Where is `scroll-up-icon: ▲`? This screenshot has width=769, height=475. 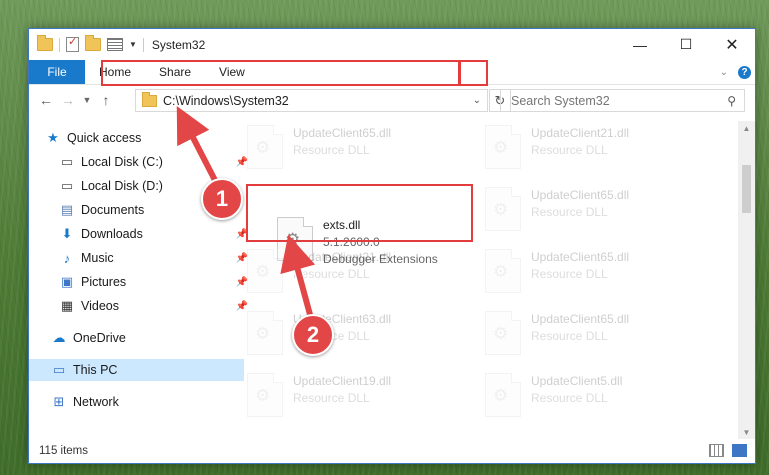
scroll-up-icon: ▲ is located at coordinates (746, 128).